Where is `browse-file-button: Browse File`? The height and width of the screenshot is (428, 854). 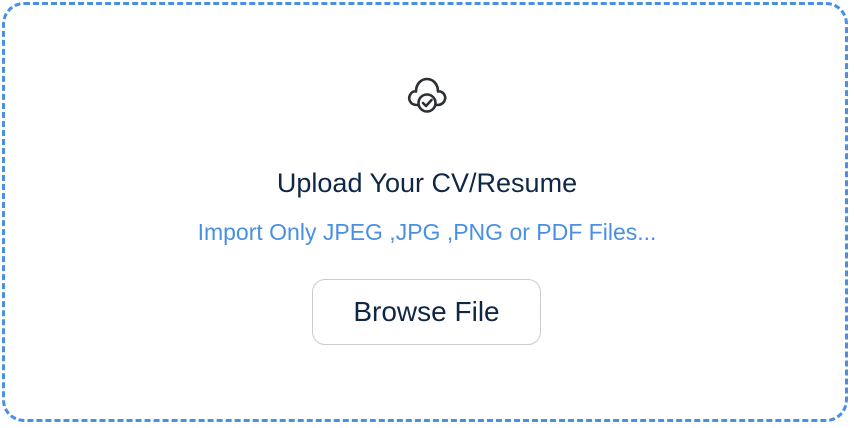 browse-file-button: Browse File is located at coordinates (426, 312).